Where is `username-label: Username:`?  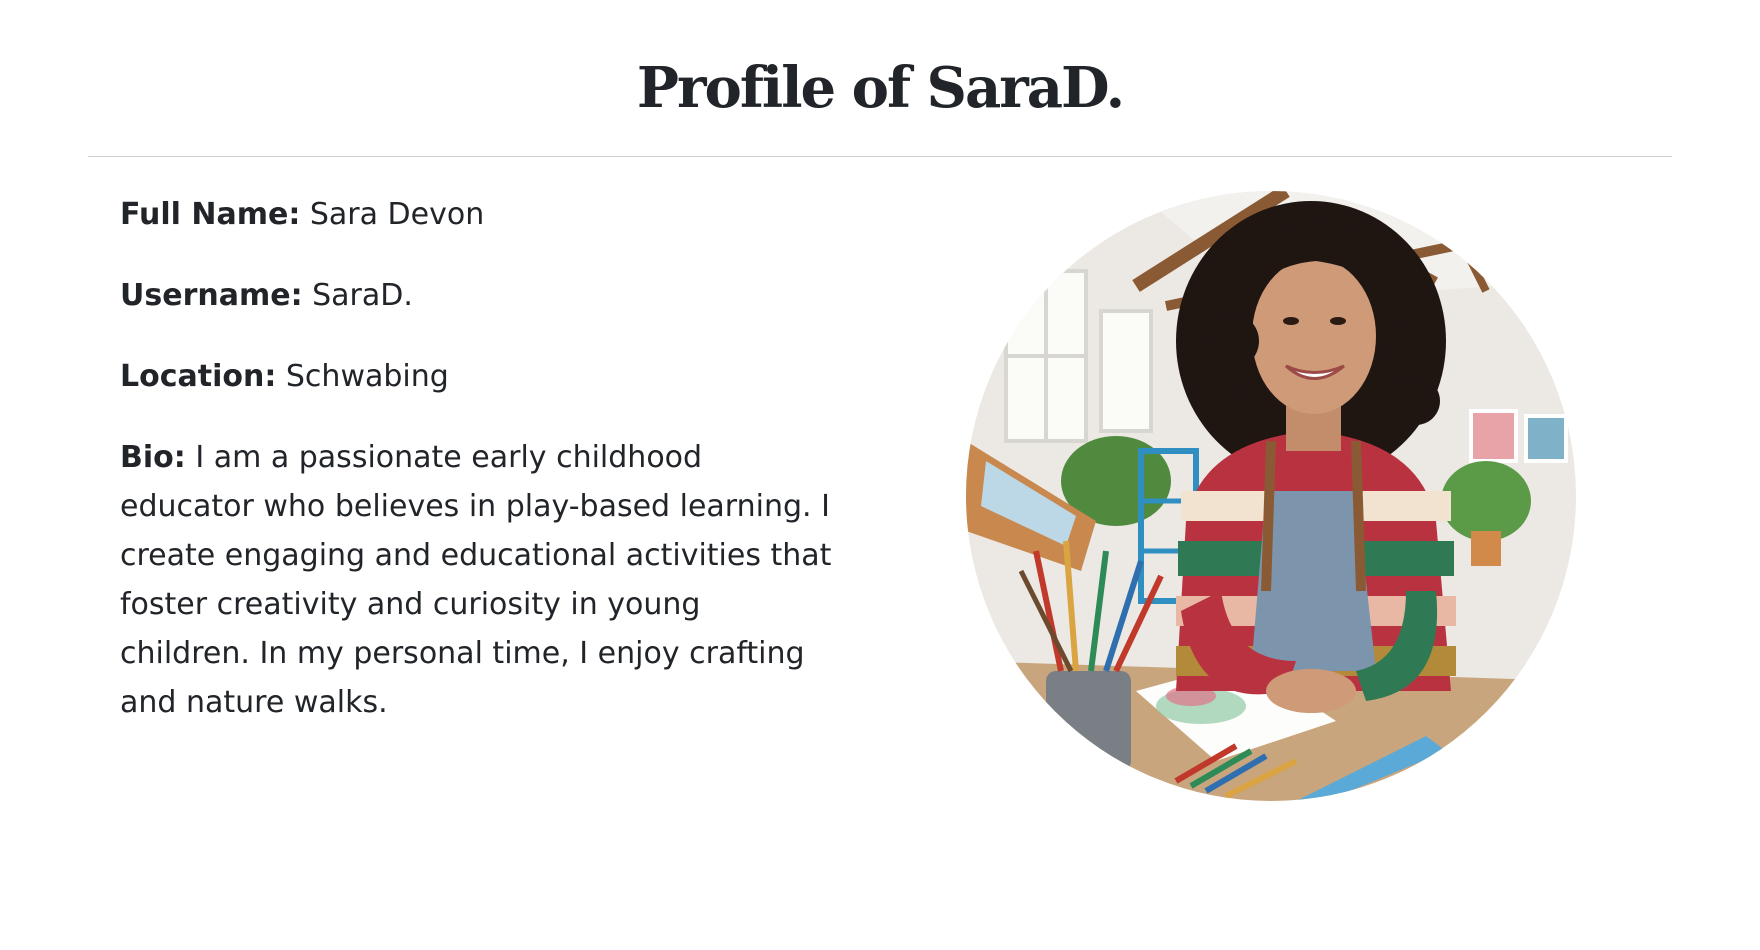 username-label: Username: is located at coordinates (211, 295).